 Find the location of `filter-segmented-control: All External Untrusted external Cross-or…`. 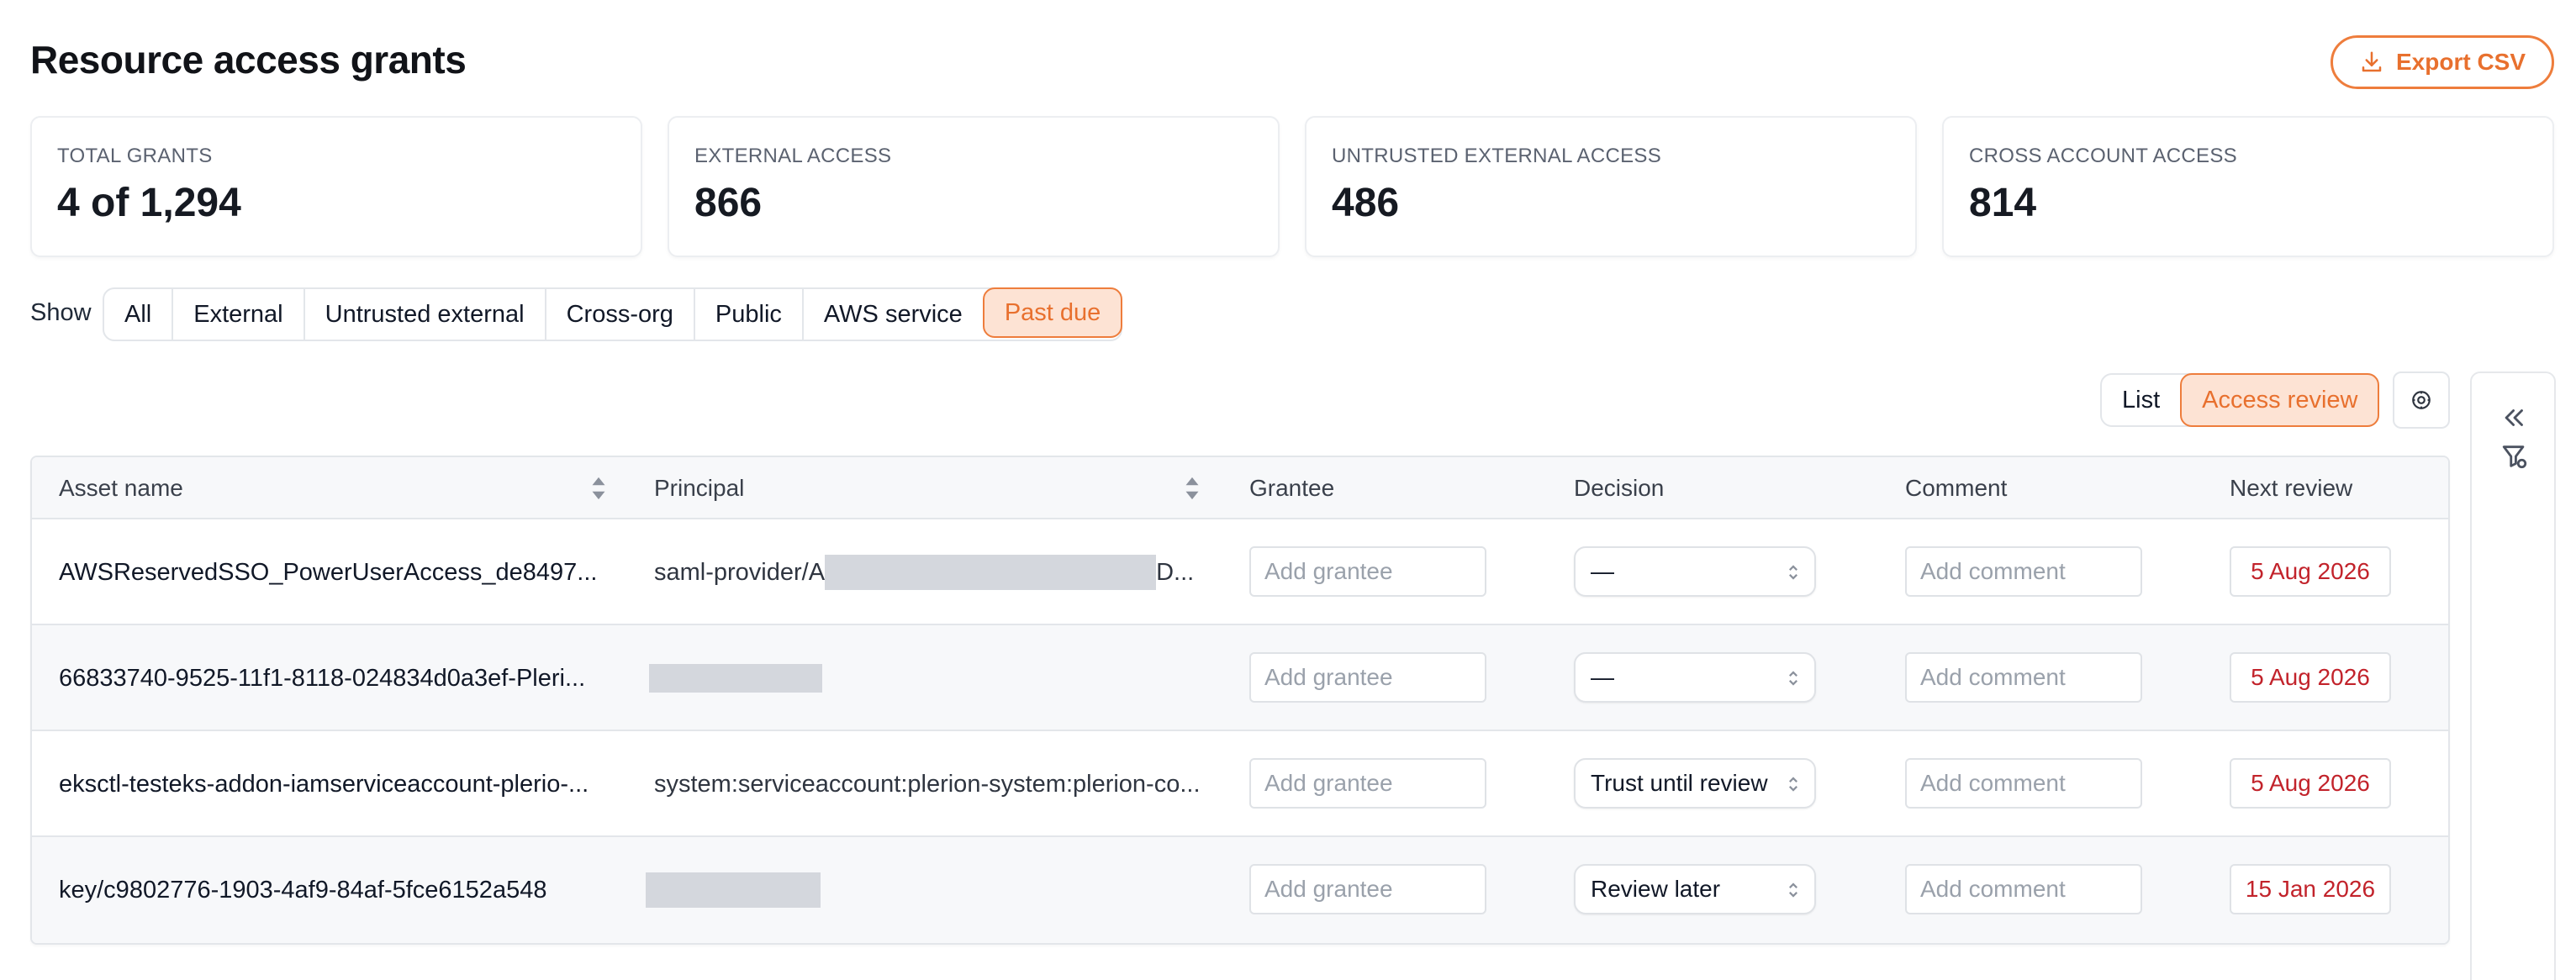

filter-segmented-control: All External Untrusted external Cross-or… is located at coordinates (613, 314).